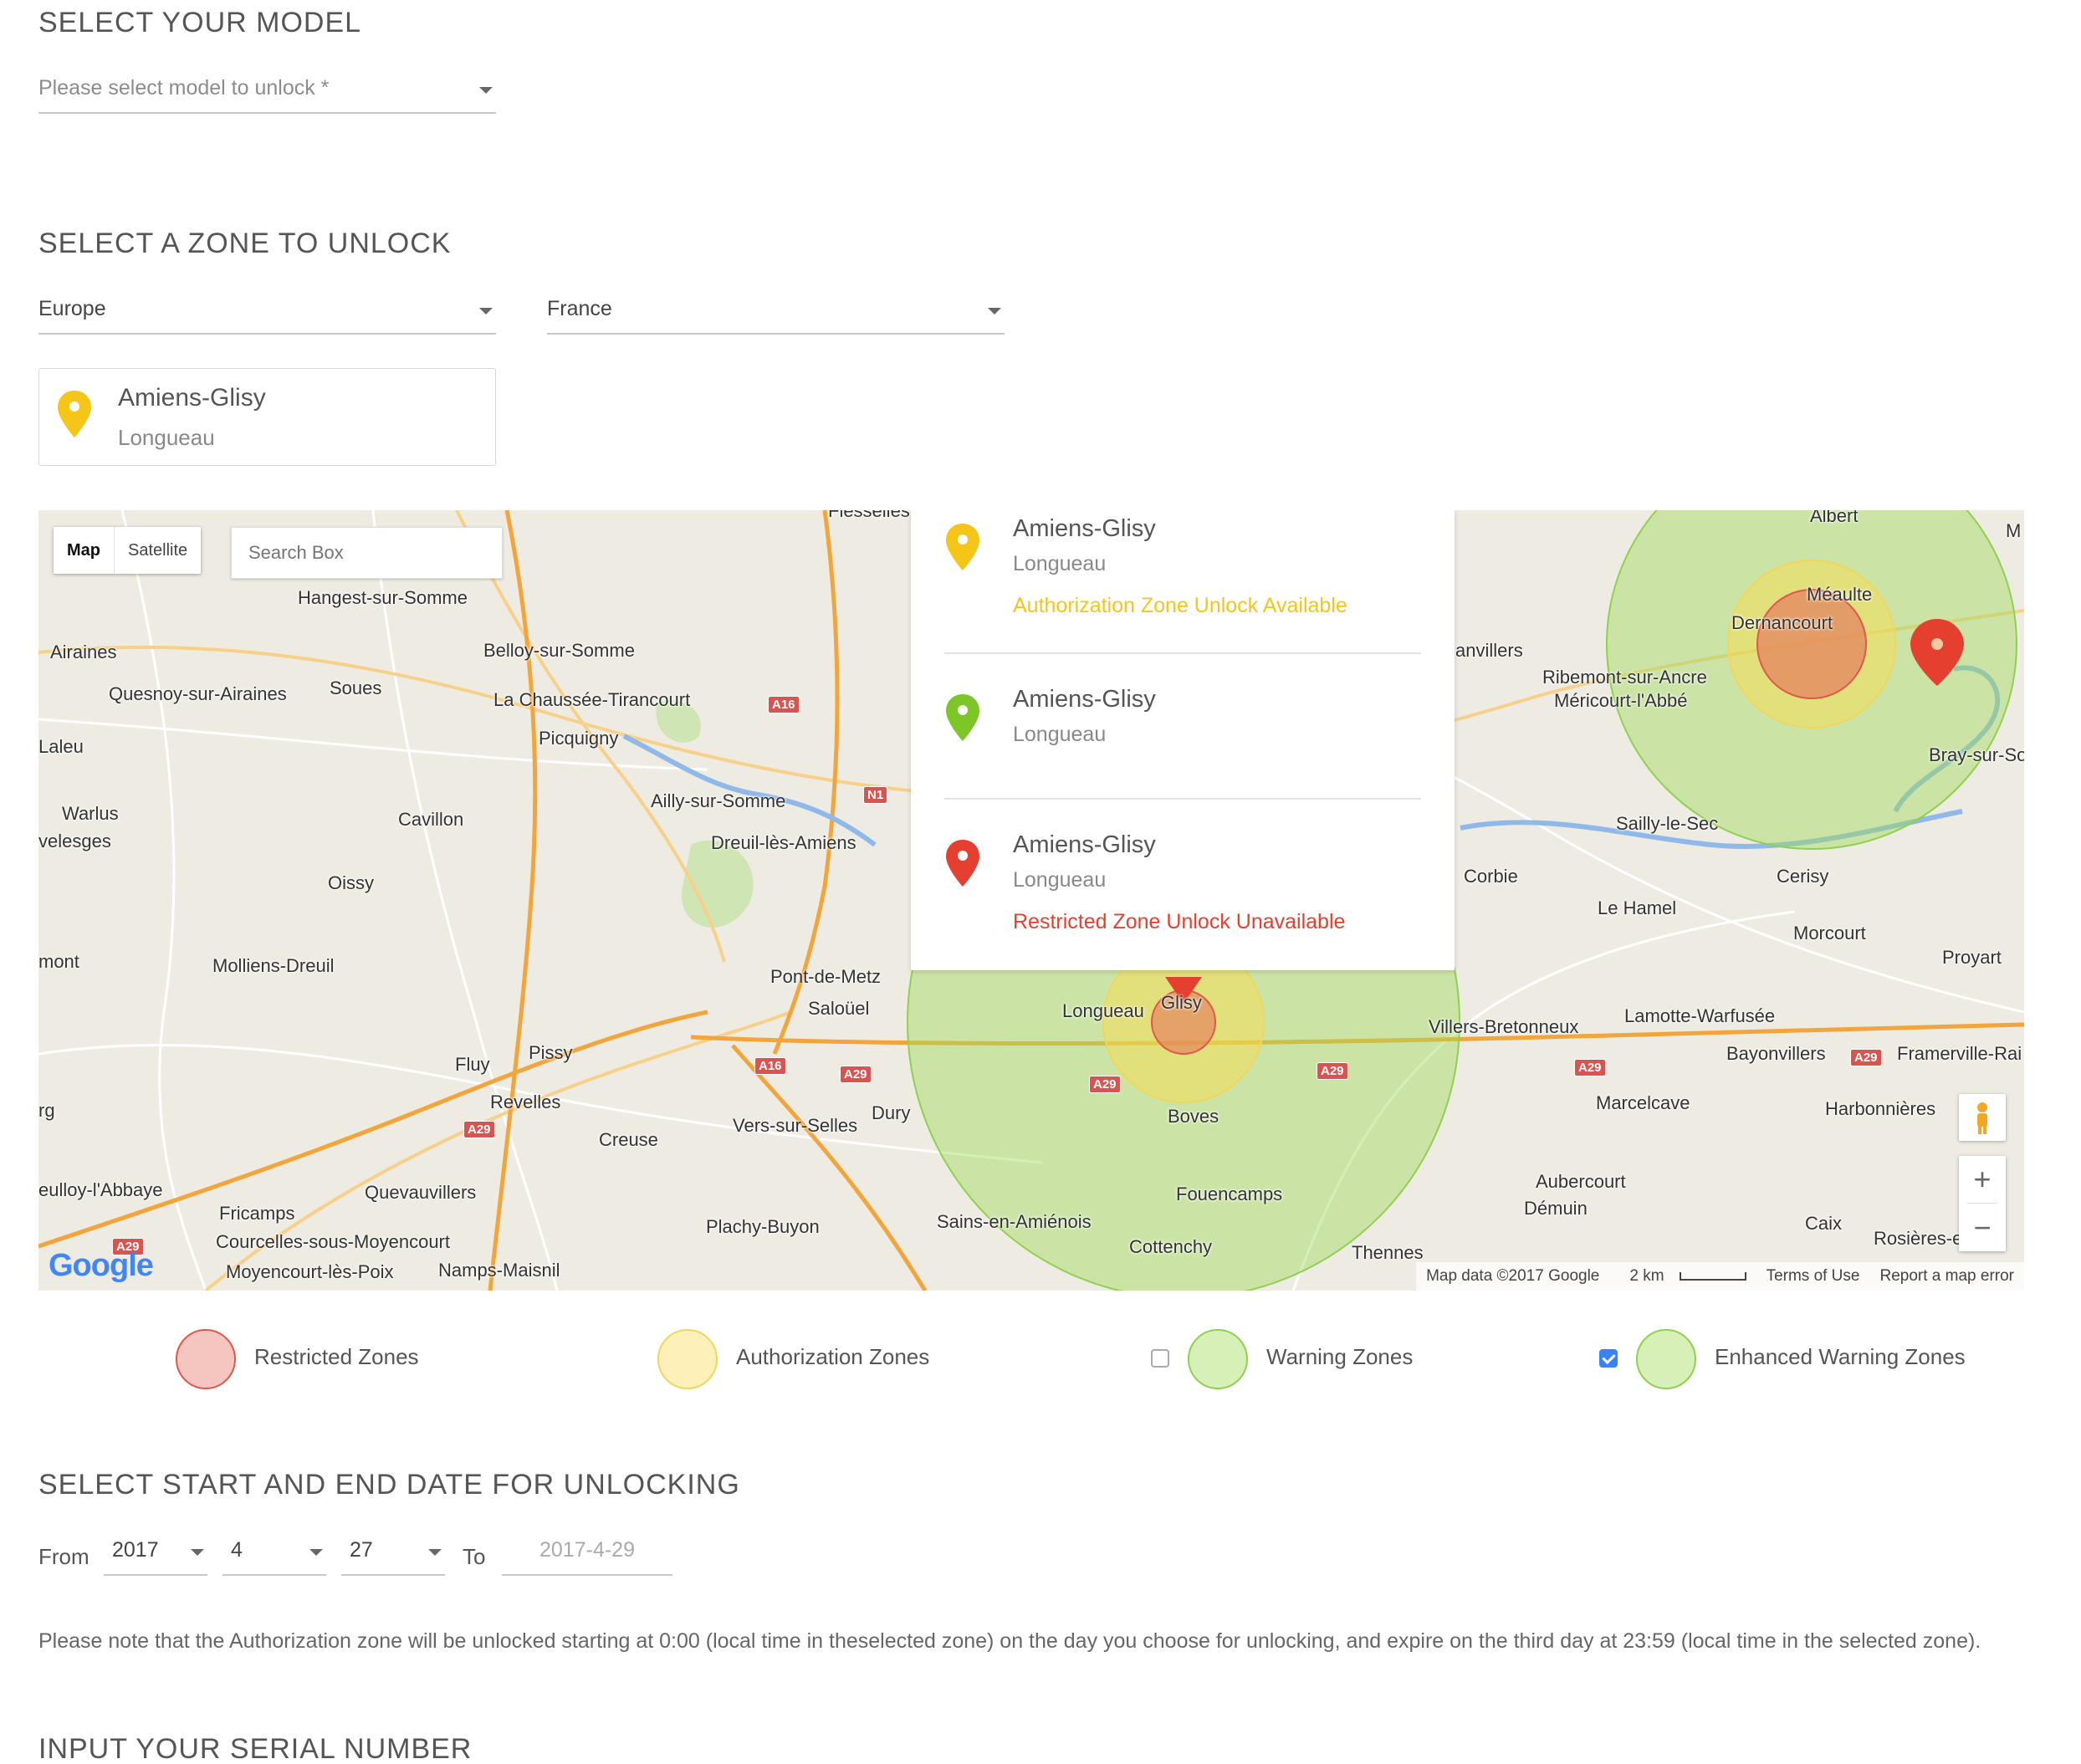 The height and width of the screenshot is (1764, 2081). What do you see at coordinates (1919, 1238) in the screenshot?
I see `place-label: Rosières-e` at bounding box center [1919, 1238].